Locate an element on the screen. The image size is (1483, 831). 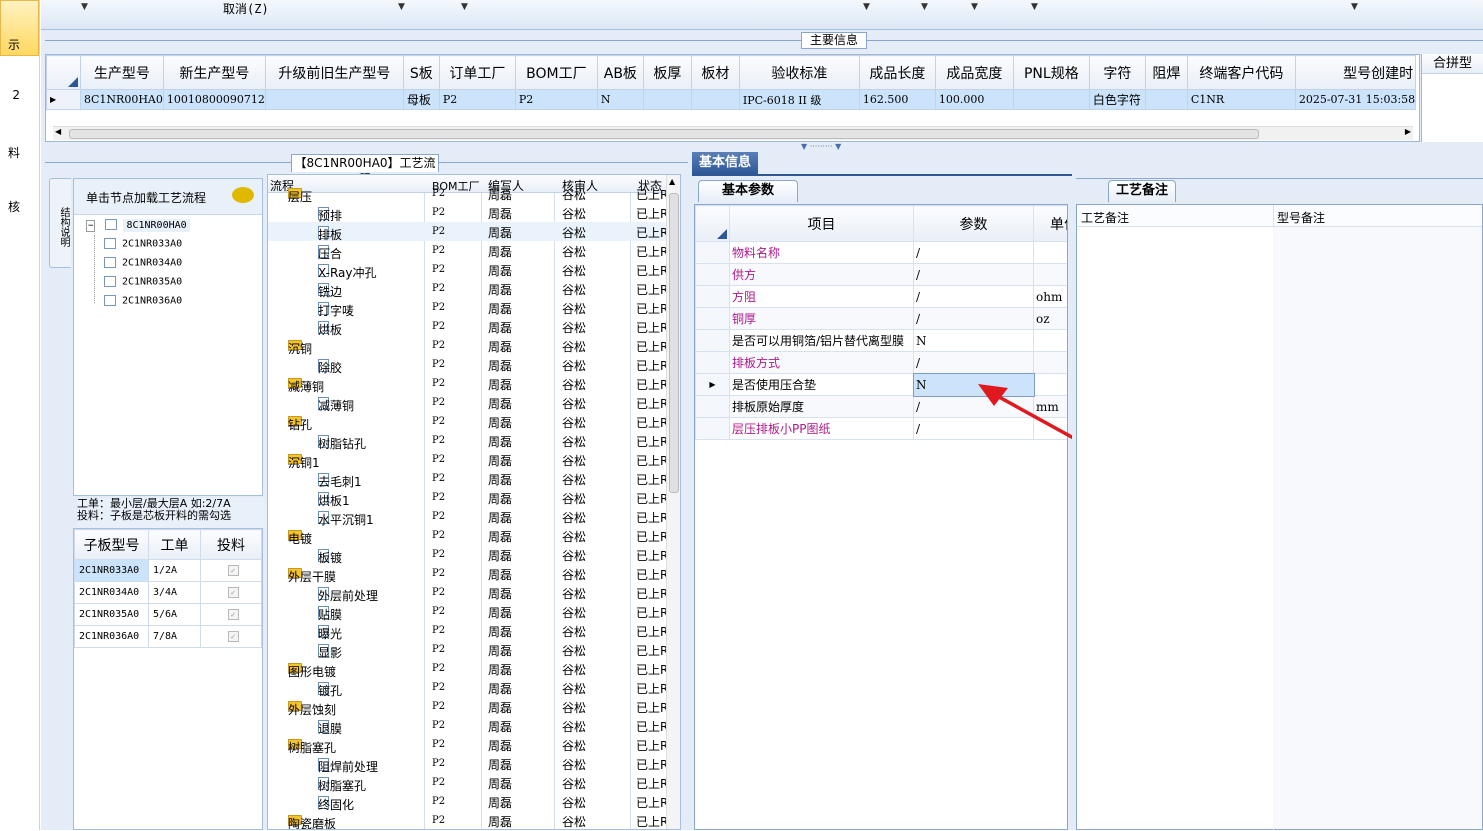
tree-root: − 8C1NR00HA0 is located at coordinates (138, 225).